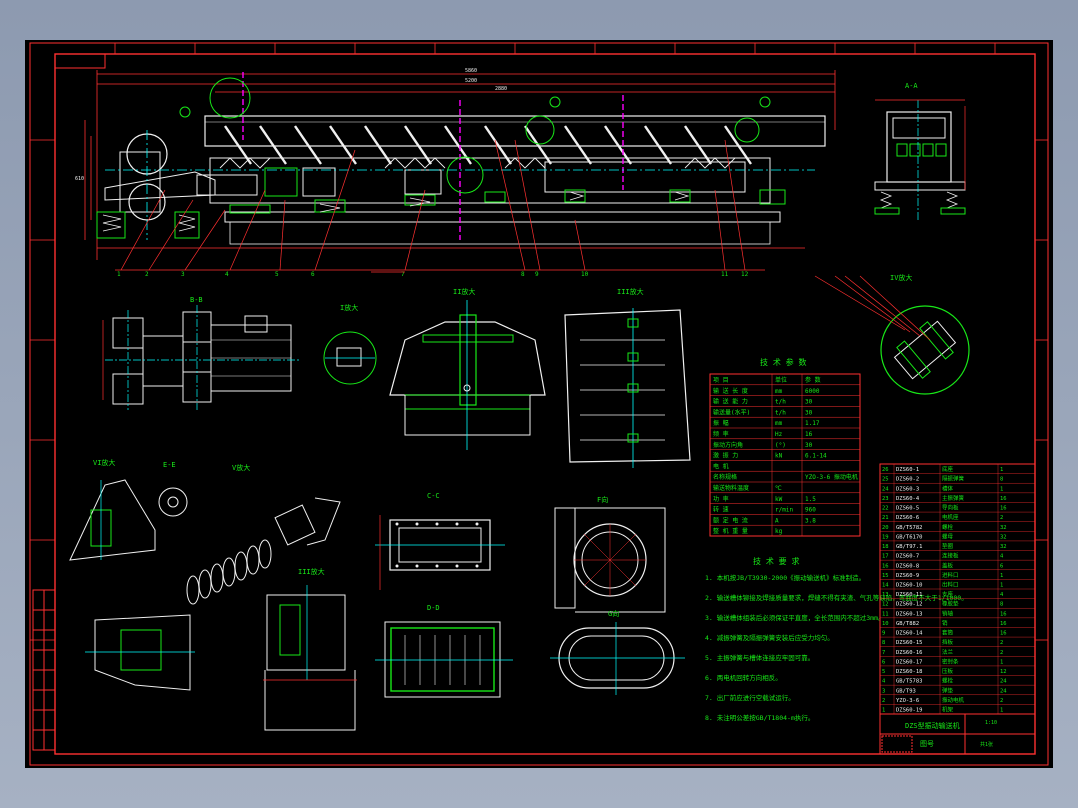 The width and height of the screenshot is (1078, 808). What do you see at coordinates (617, 652) in the screenshot?
I see `view-g: G向` at bounding box center [617, 652].